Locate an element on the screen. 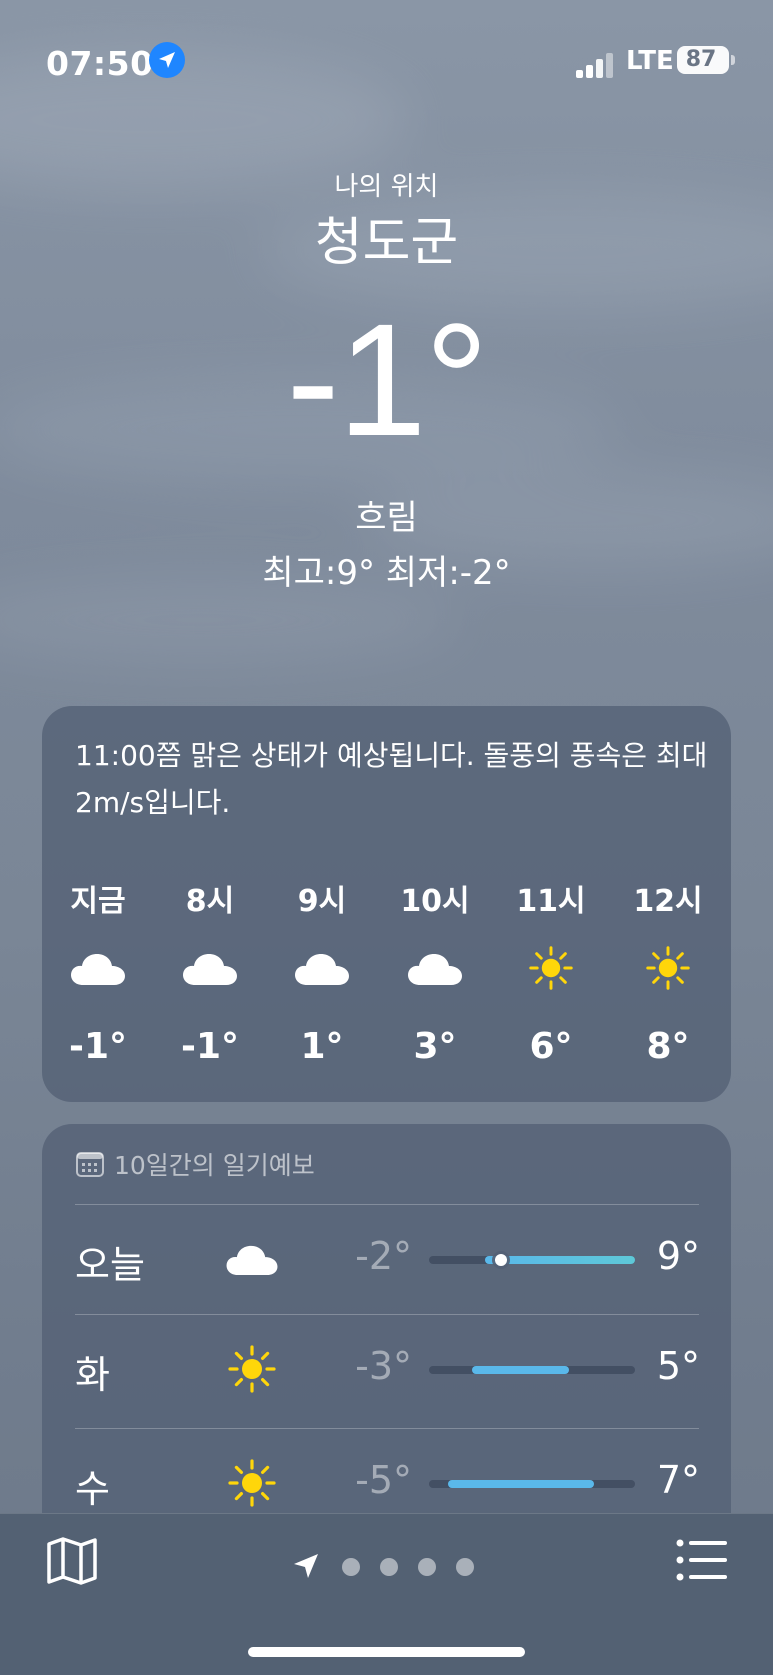  hourly-item: 10시 3° is located at coordinates (435, 971).